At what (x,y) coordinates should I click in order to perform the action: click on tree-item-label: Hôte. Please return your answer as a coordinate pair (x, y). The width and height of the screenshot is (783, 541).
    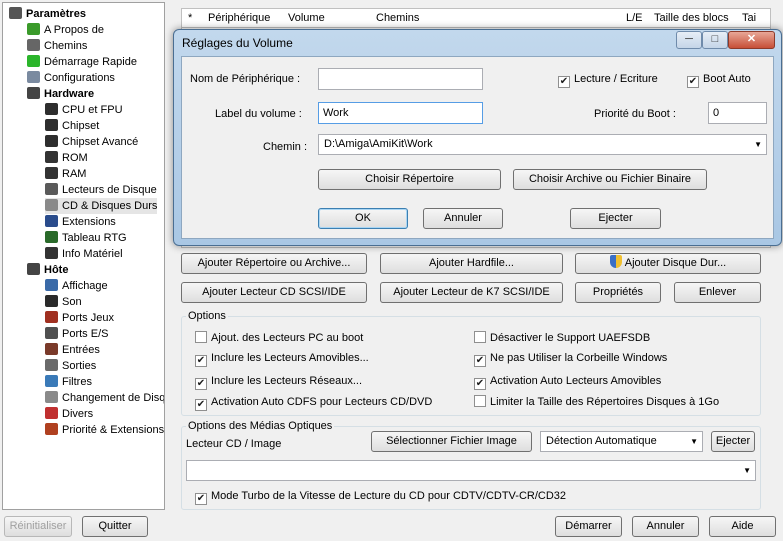
    Looking at the image, I should click on (56, 270).